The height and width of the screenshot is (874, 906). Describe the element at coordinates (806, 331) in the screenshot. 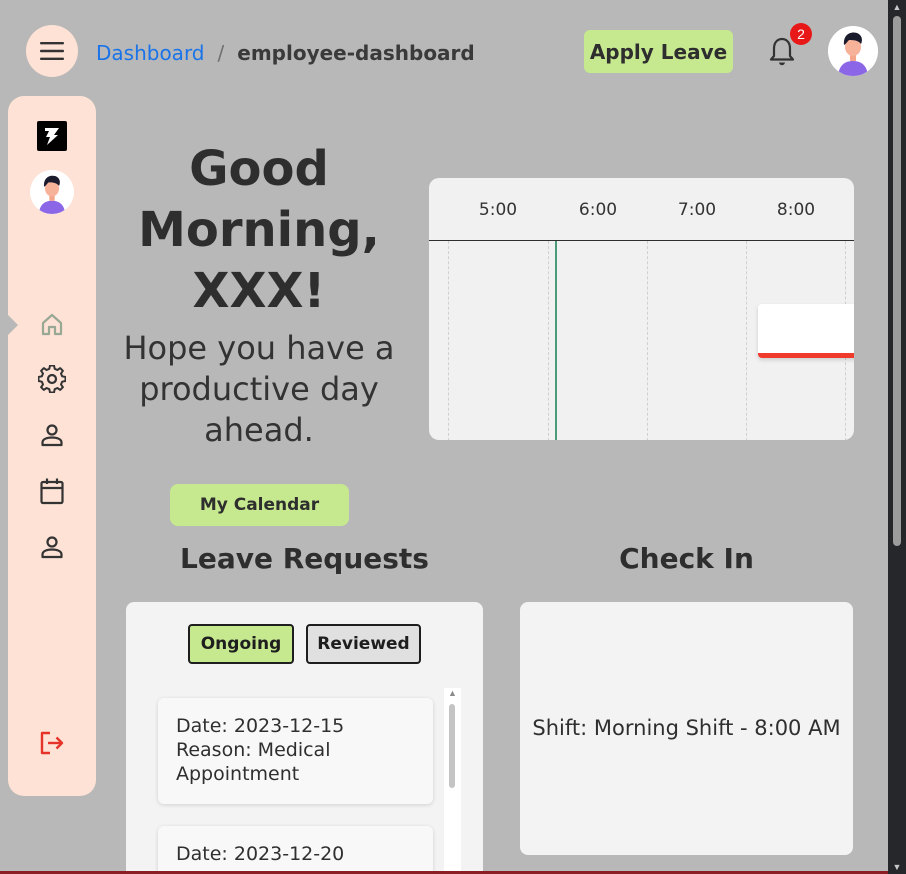

I see `timeline-event` at that location.